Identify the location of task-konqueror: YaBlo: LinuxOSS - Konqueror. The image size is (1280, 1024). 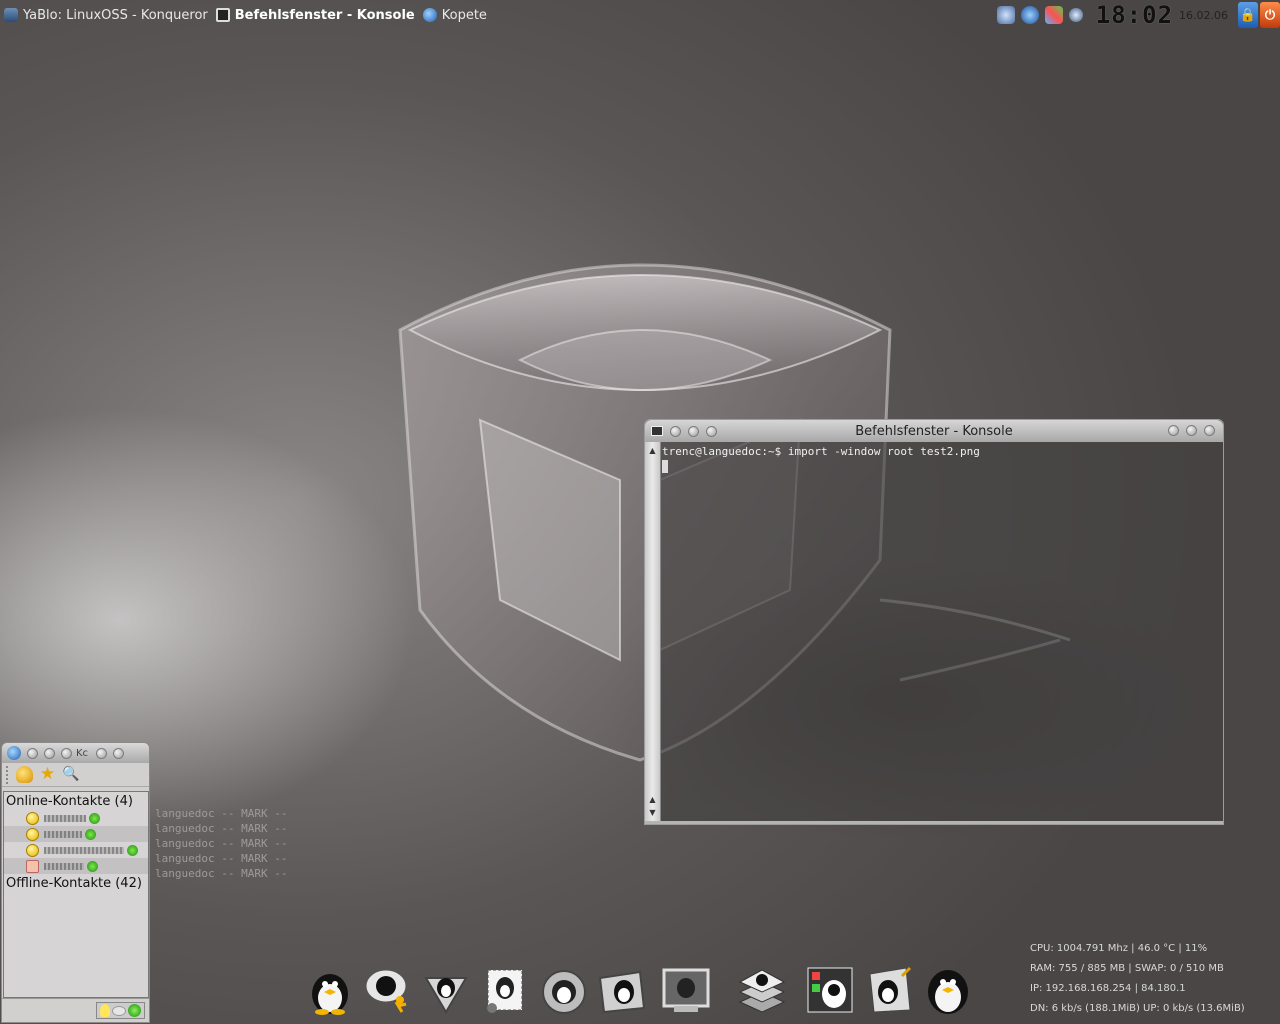
(106, 15).